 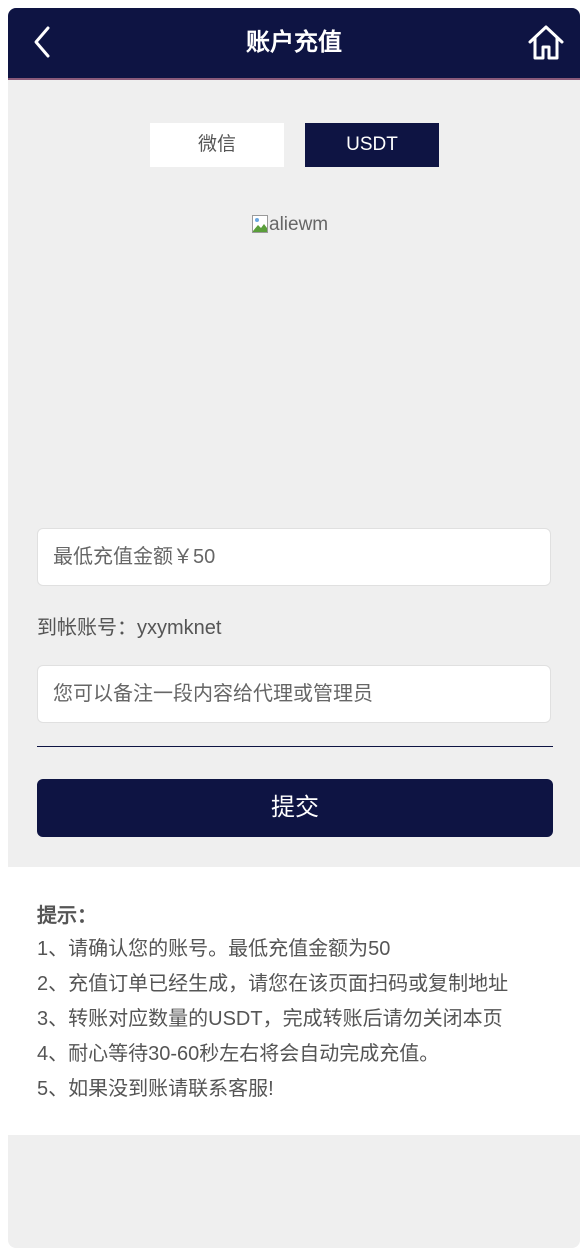 I want to click on tip-item: 5、如果没到账请联系客服!, so click(x=155, y=1089).